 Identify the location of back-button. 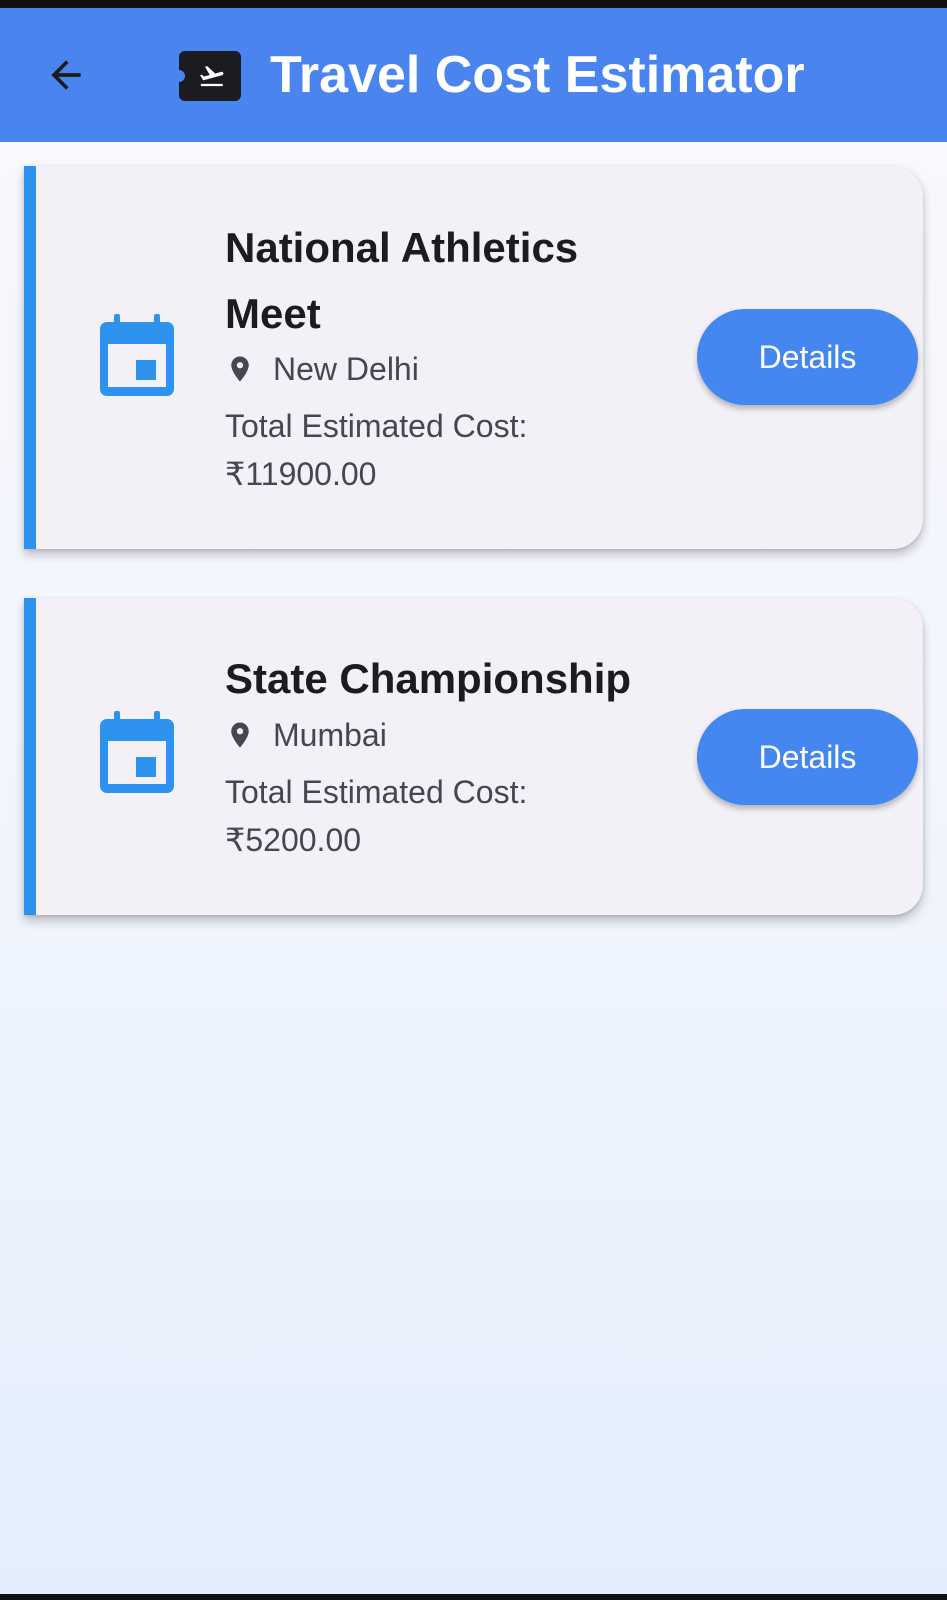
(66, 75).